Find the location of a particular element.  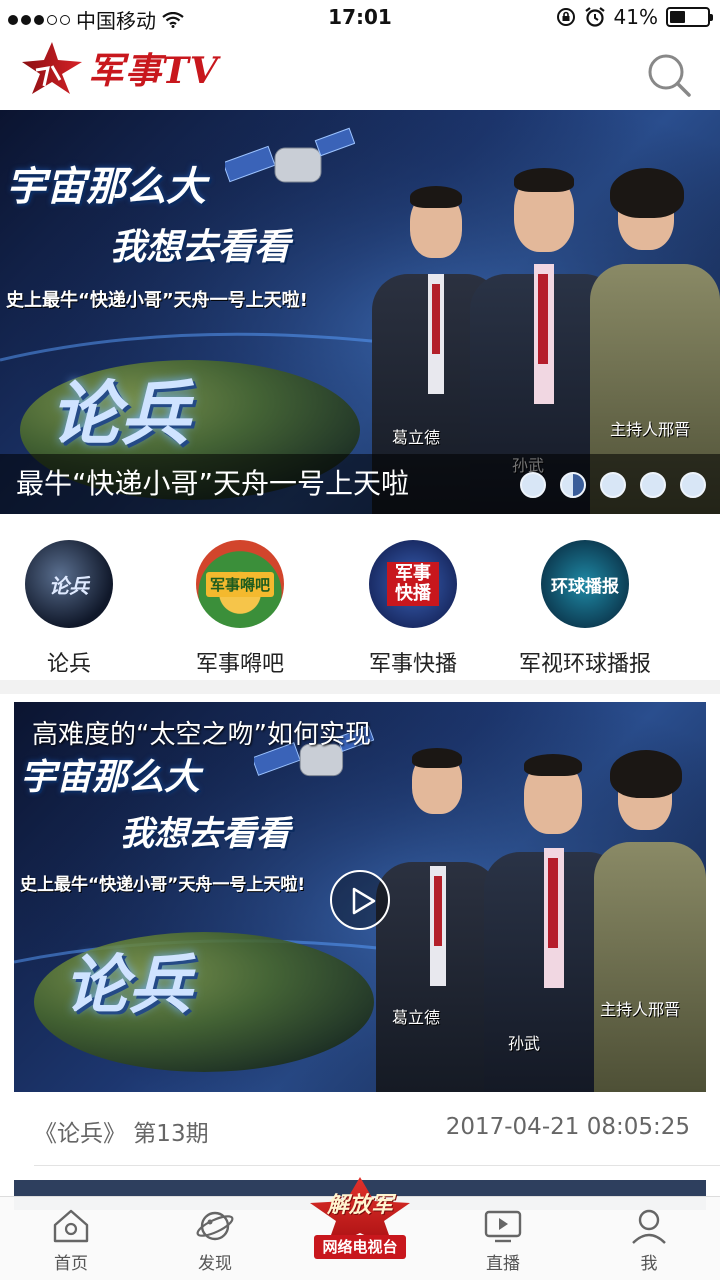

tab-home: 首页 is located at coordinates (71, 1240).